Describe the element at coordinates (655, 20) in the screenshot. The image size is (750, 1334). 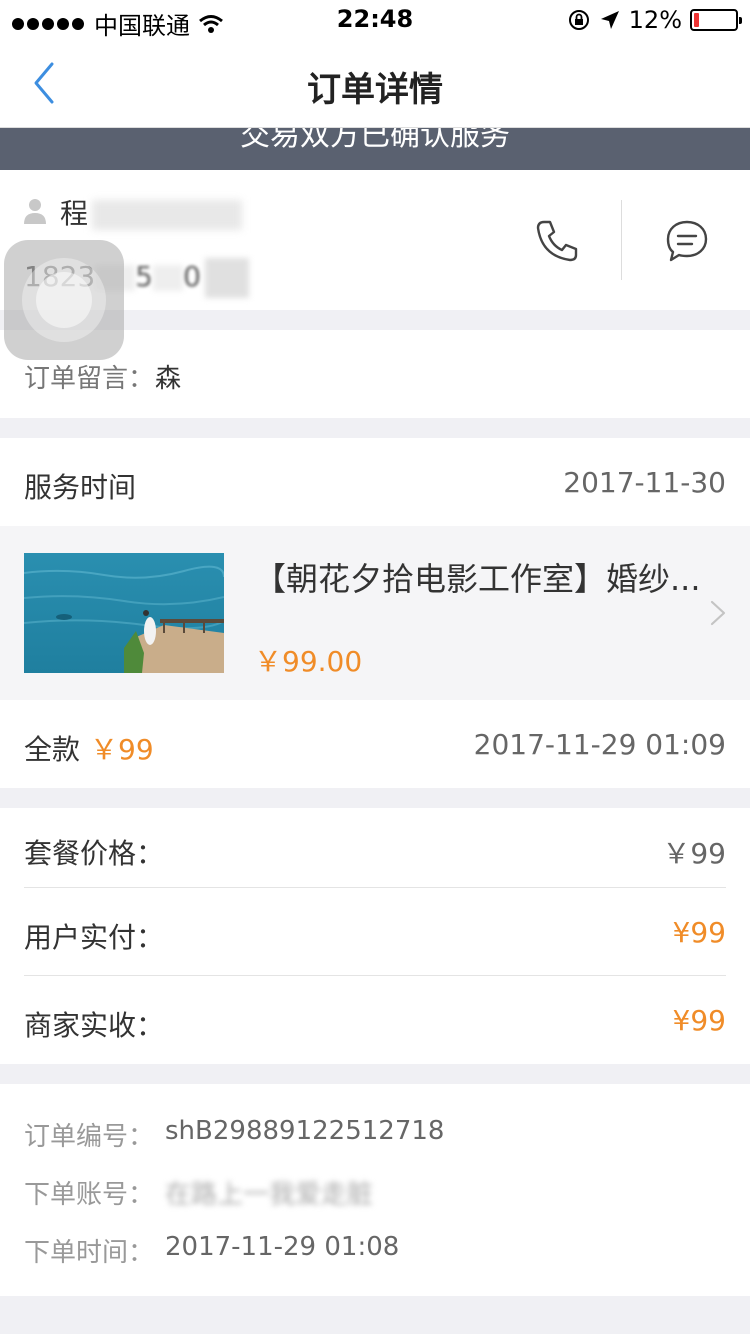
I see `battery-percent: 12%` at that location.